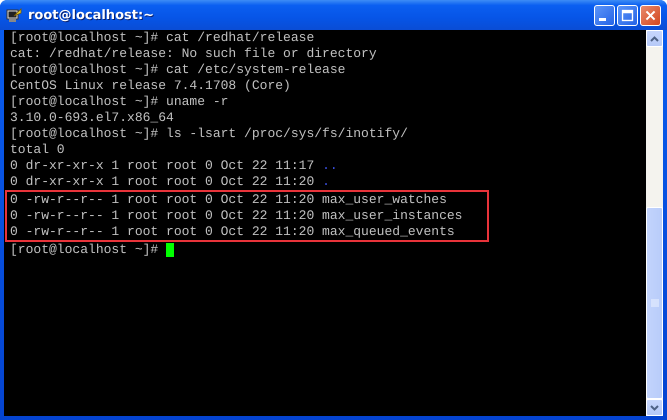 This screenshot has width=667, height=420. What do you see at coordinates (14, 15) in the screenshot?
I see `terminal-icon` at bounding box center [14, 15].